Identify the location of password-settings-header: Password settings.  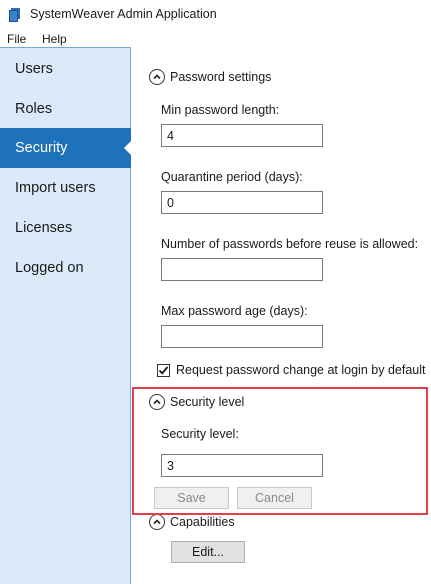
(210, 77).